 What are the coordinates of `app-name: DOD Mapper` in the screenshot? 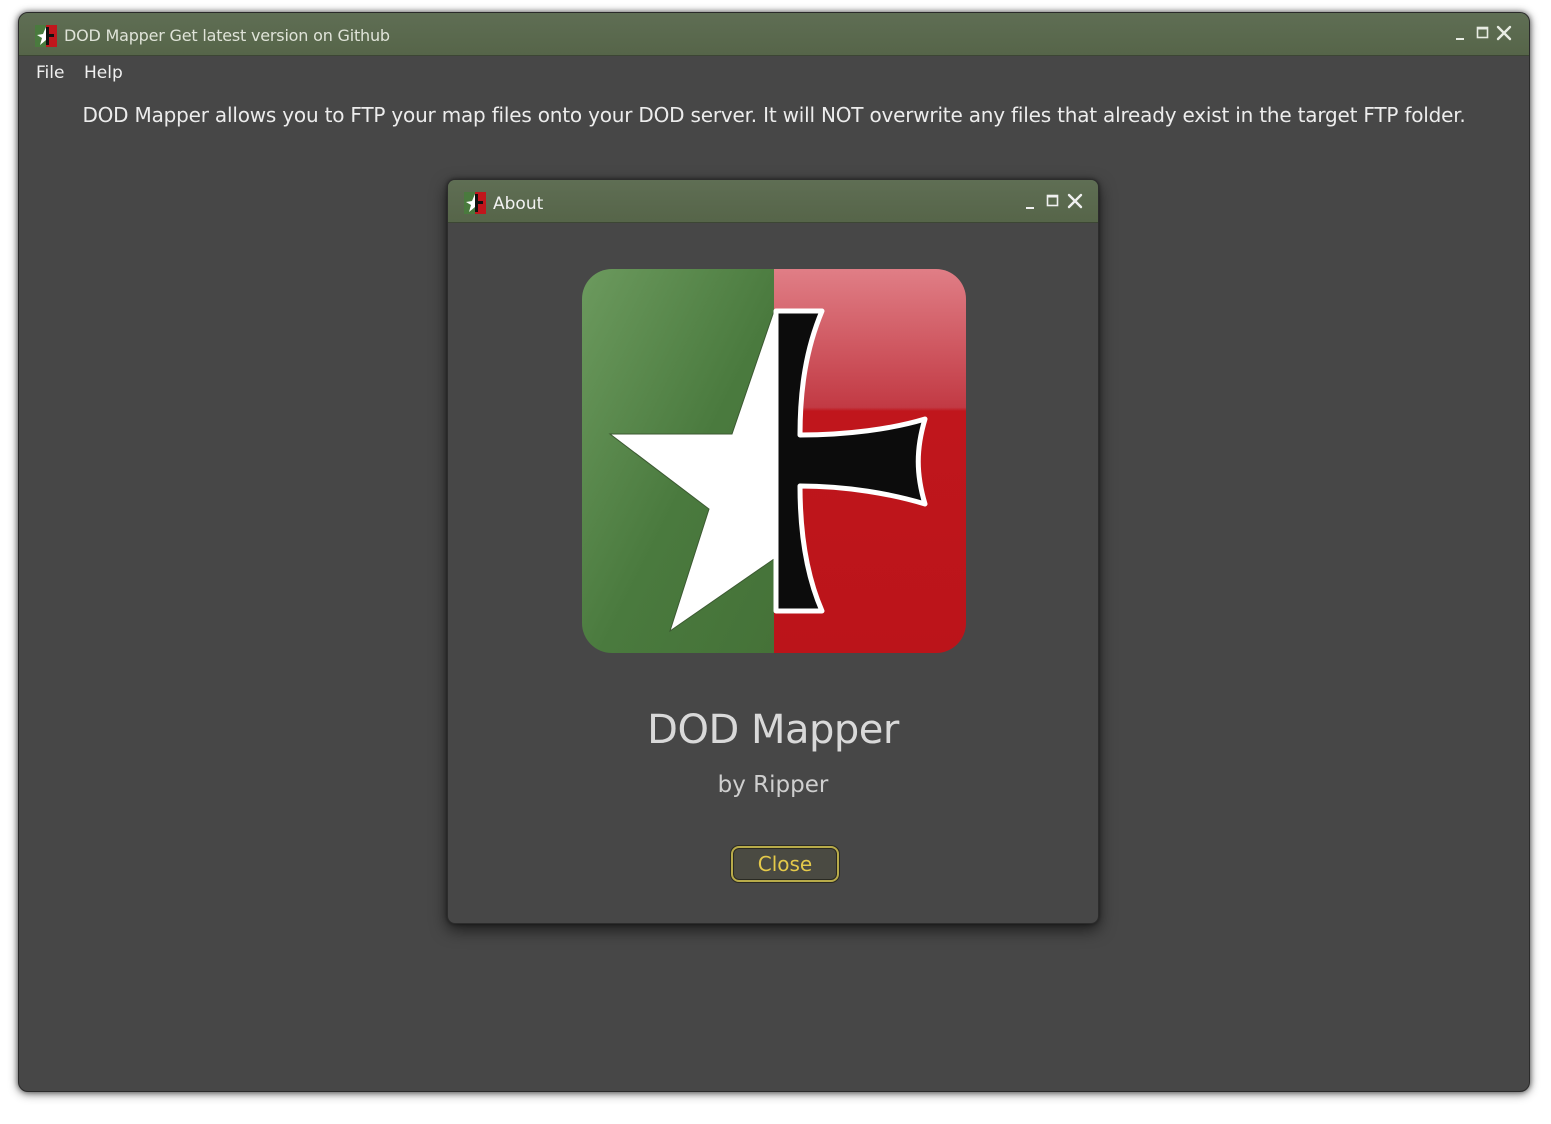 It's located at (773, 730).